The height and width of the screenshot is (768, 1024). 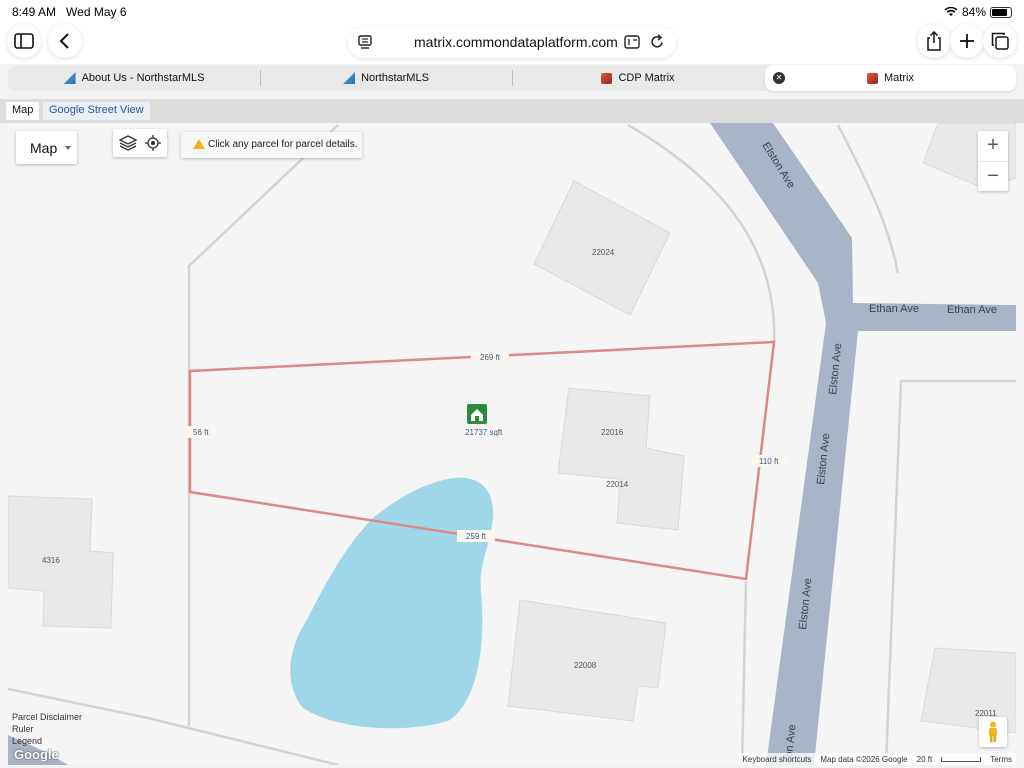 What do you see at coordinates (973, 12) in the screenshot?
I see `battery-percent: 84%` at bounding box center [973, 12].